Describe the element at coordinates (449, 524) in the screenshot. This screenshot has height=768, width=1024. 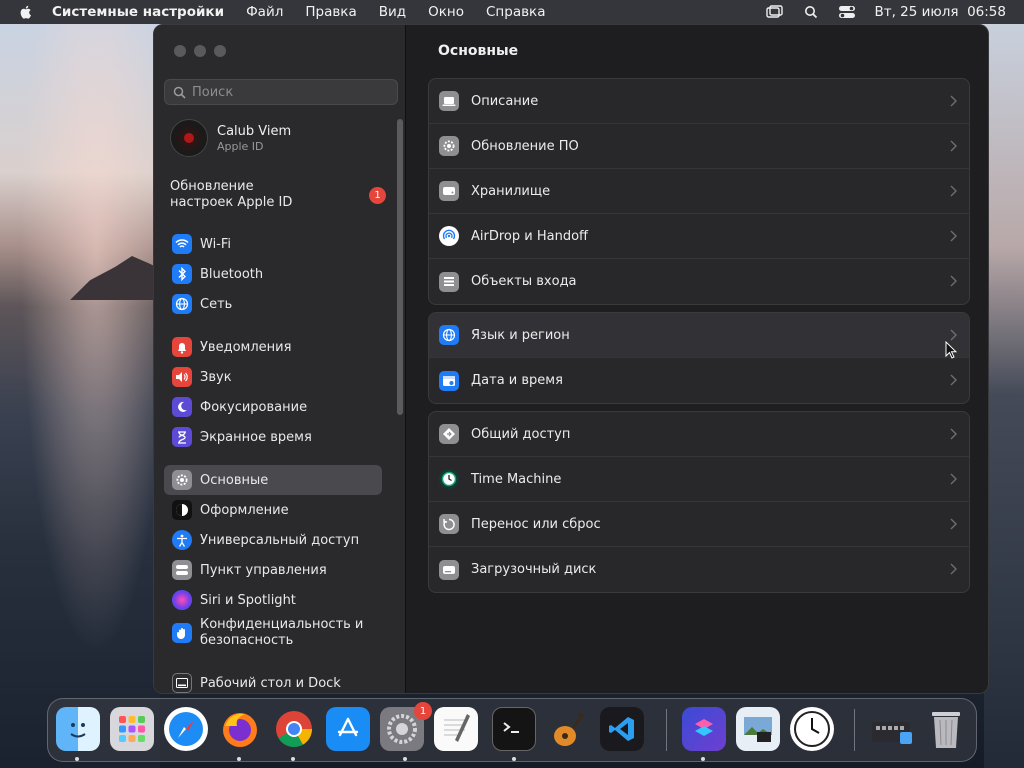
I see `reset-icon` at that location.